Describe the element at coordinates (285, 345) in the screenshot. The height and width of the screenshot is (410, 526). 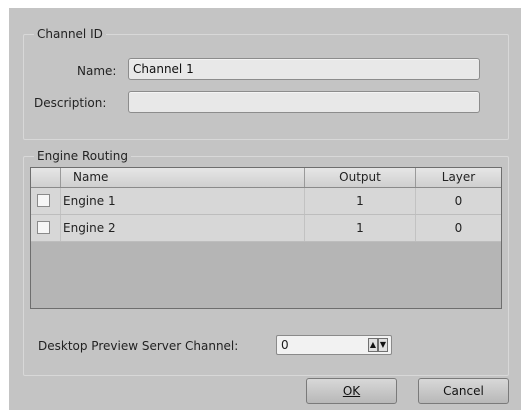
I see `preview-channel-value: 0` at that location.